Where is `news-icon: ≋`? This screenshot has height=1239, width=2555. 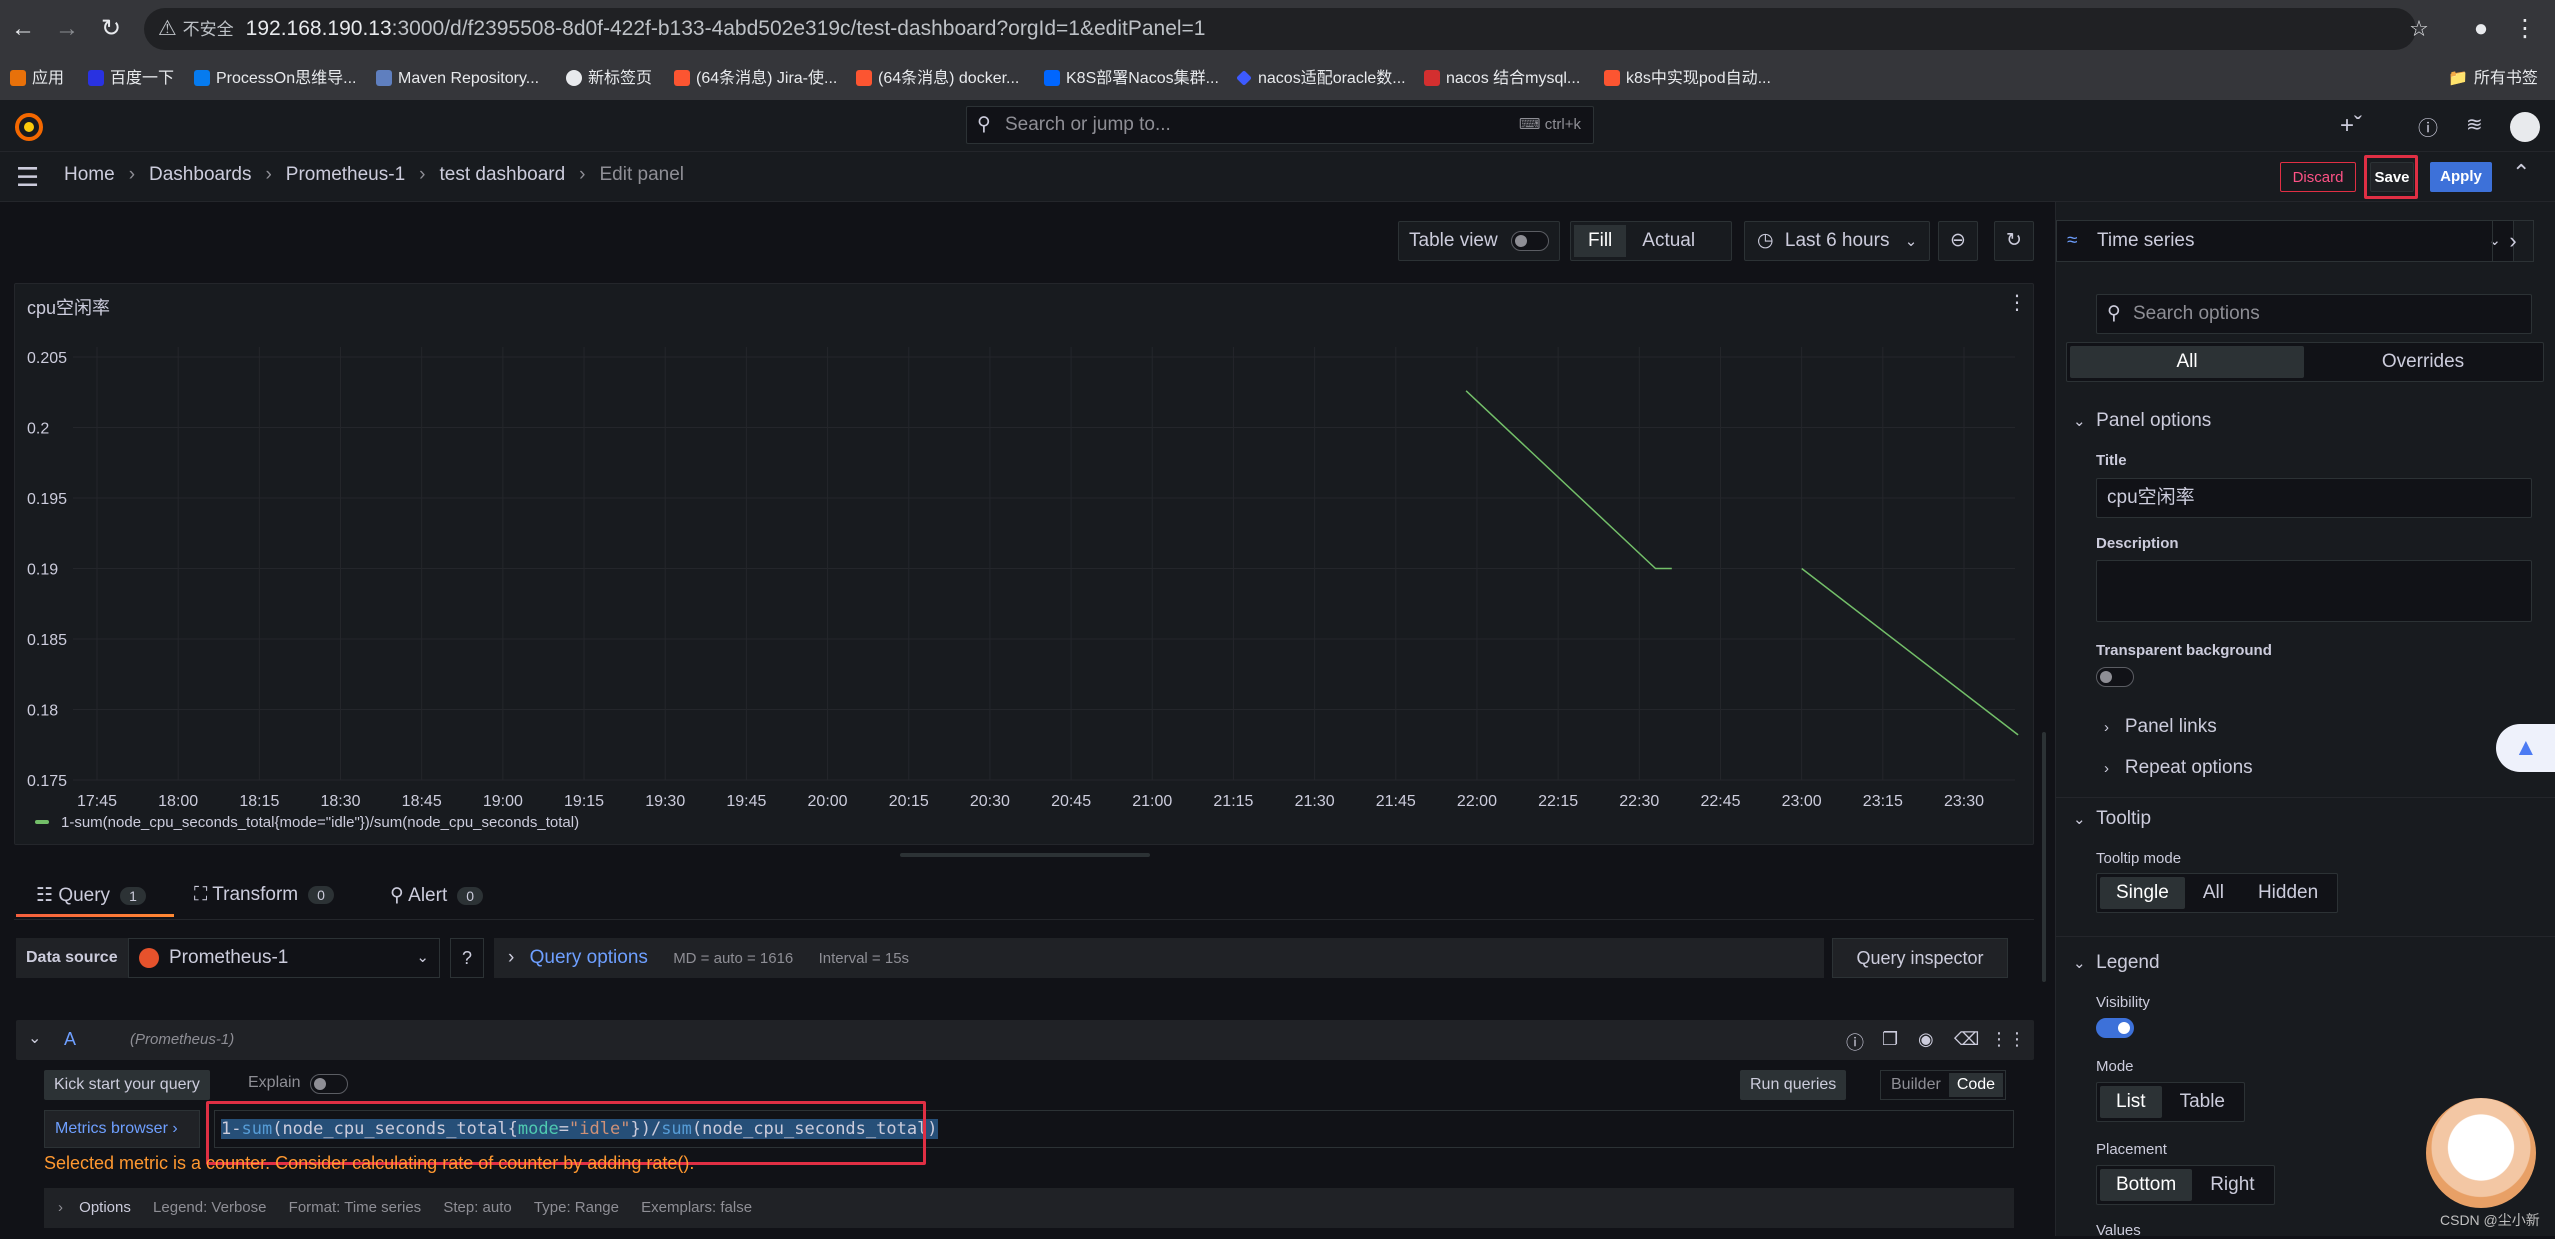
news-icon: ≋ is located at coordinates (2474, 124).